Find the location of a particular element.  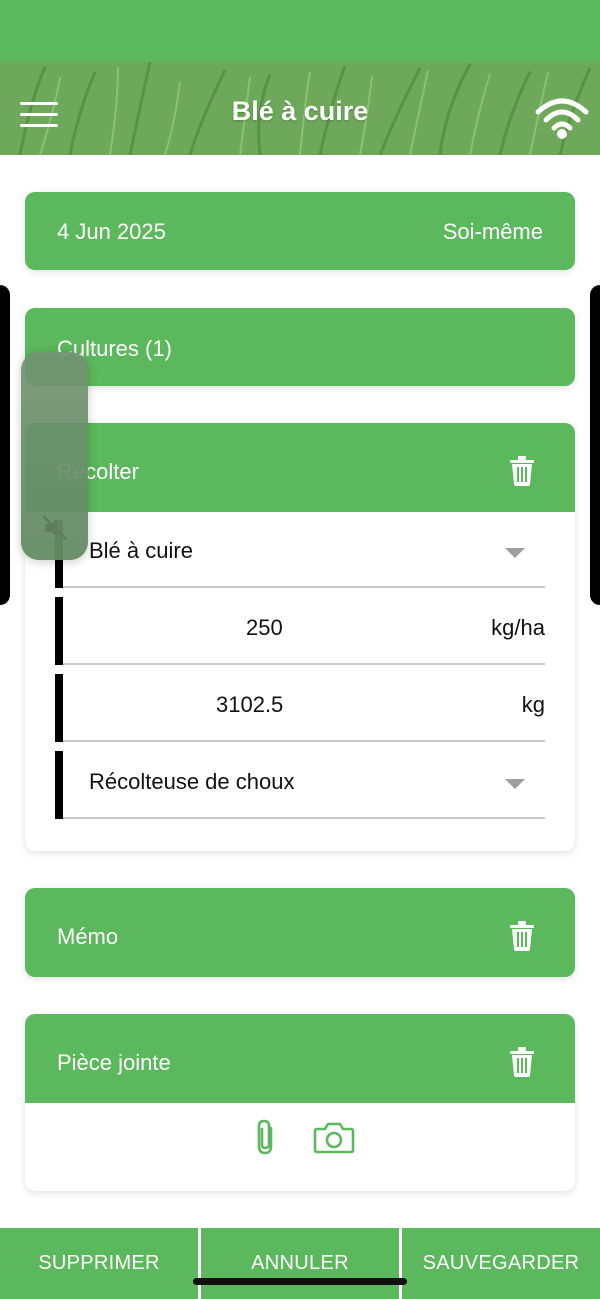

save-button: SAUVEGARDER is located at coordinates (501, 1263).